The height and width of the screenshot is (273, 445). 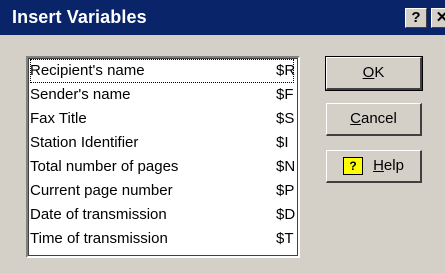 I want to click on title-bar: Insert Variables ? ✕, so click(x=222, y=17).